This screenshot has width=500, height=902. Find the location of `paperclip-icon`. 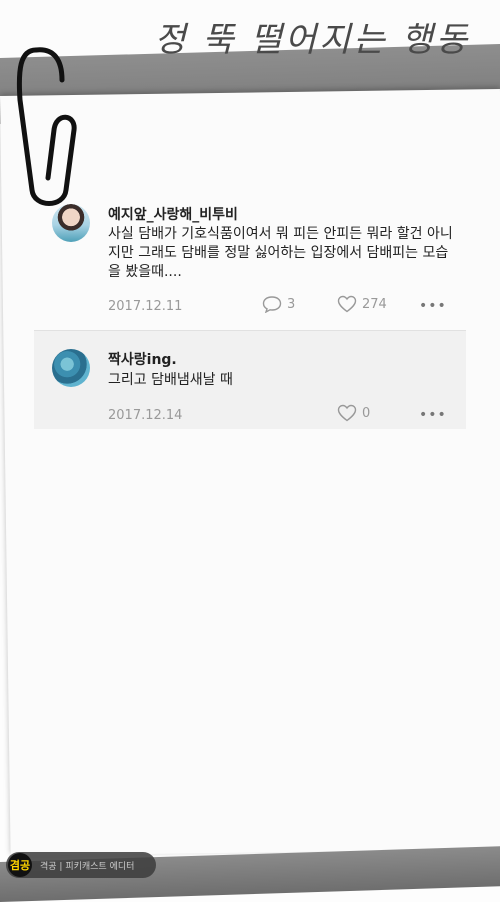

paperclip-icon is located at coordinates (46, 126).